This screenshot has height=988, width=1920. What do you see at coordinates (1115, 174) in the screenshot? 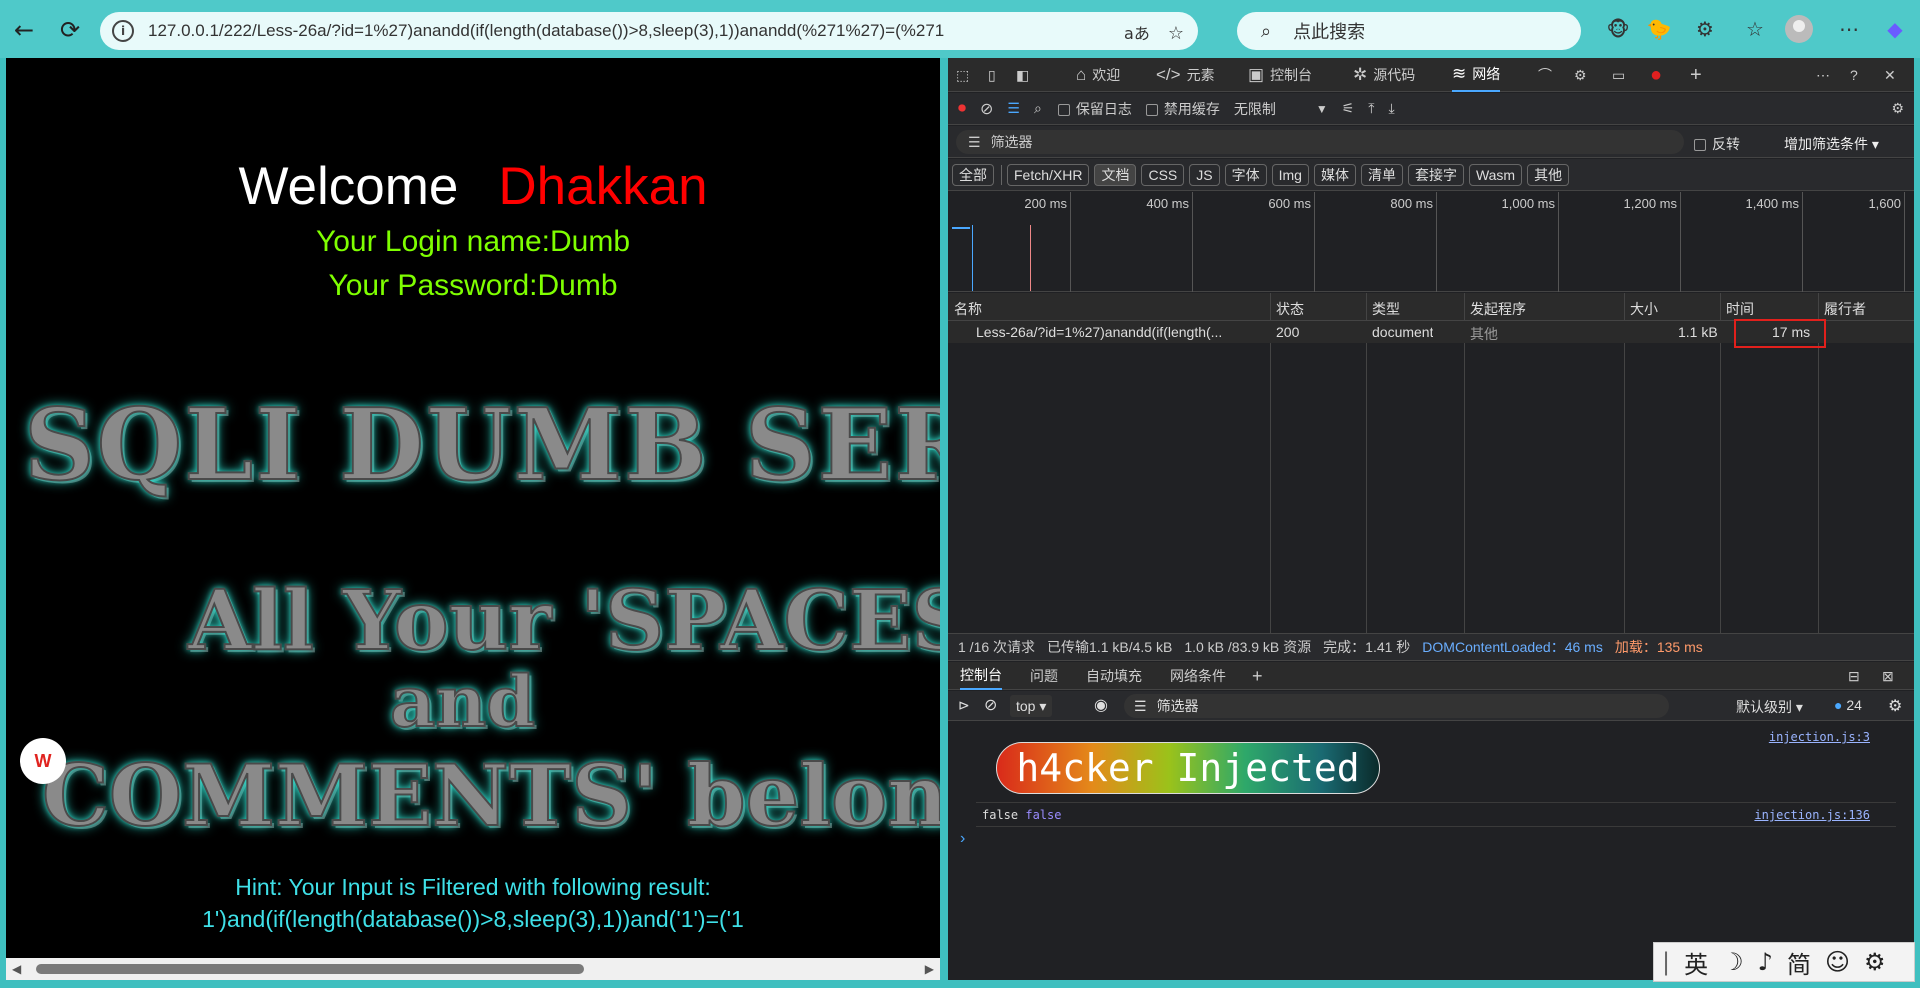
I see `type-doc: 文档` at bounding box center [1115, 174].